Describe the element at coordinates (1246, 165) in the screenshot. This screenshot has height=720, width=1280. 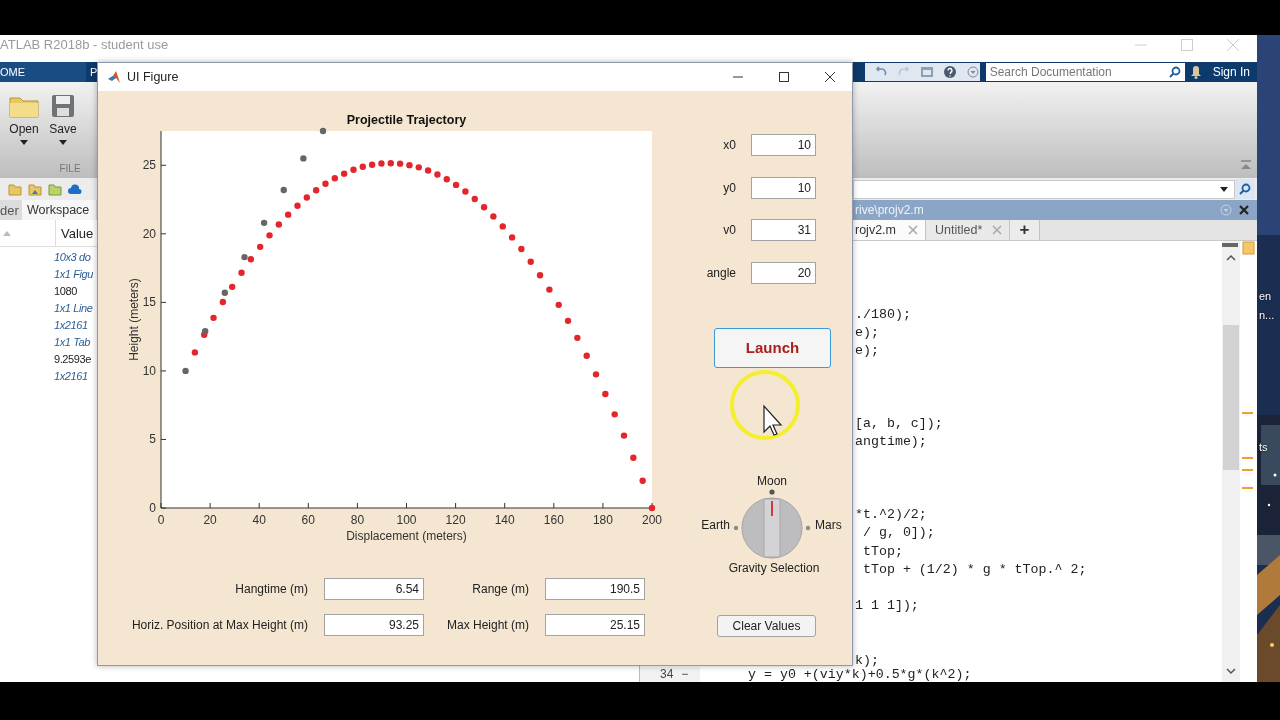
I see `collapse-icon` at that location.